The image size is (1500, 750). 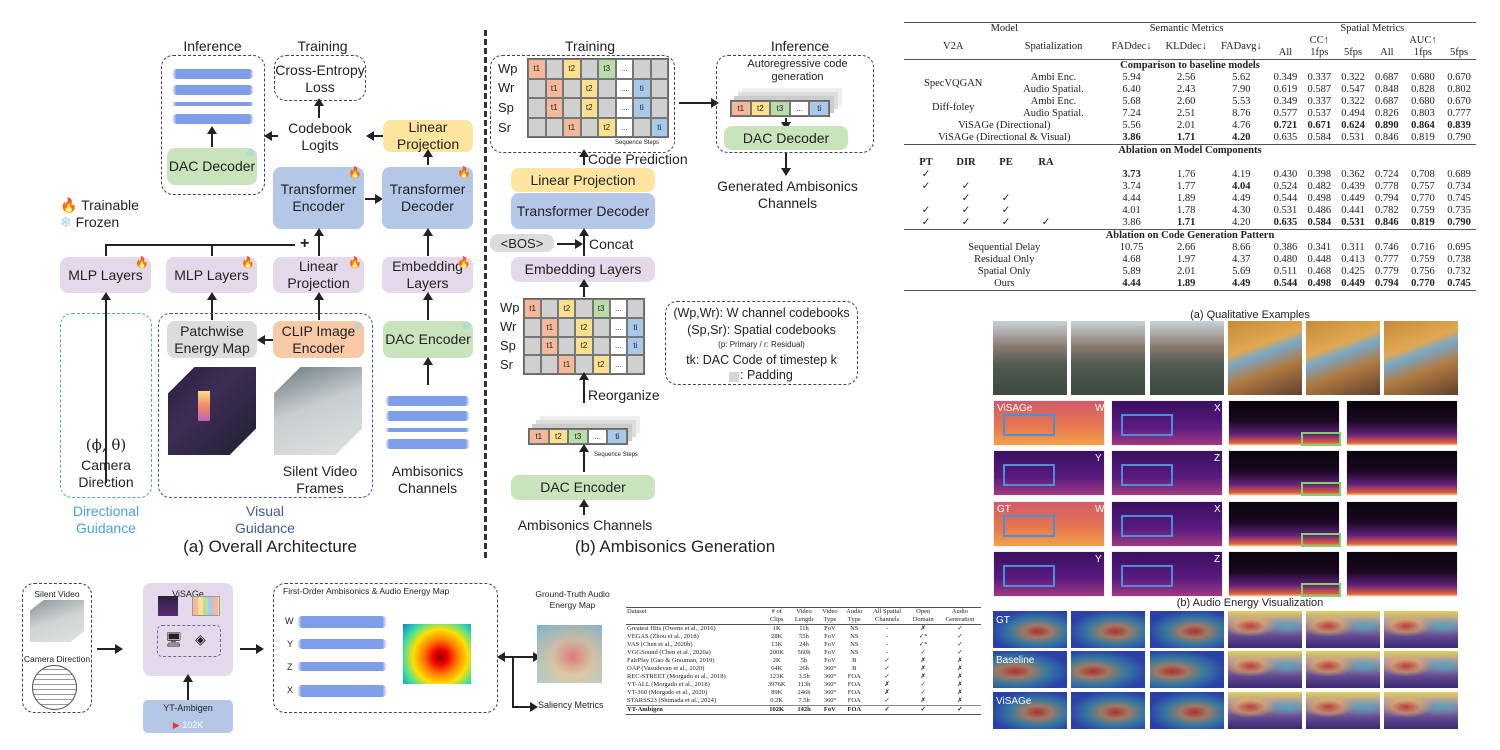 What do you see at coordinates (1131, 247) in the screenshot?
I see `metric-cell: 10.75` at bounding box center [1131, 247].